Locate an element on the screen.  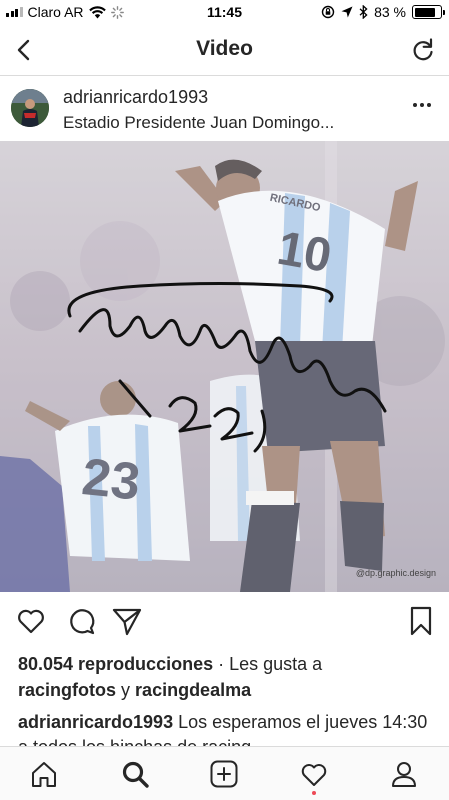
caption-author: adrianricardo1993 is located at coordinates (95, 722).